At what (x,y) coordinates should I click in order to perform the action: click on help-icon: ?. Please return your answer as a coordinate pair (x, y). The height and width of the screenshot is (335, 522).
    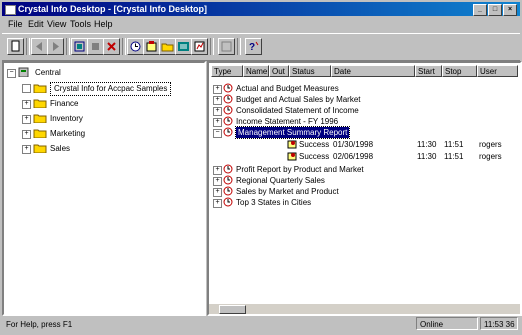
    Looking at the image, I should click on (253, 46).